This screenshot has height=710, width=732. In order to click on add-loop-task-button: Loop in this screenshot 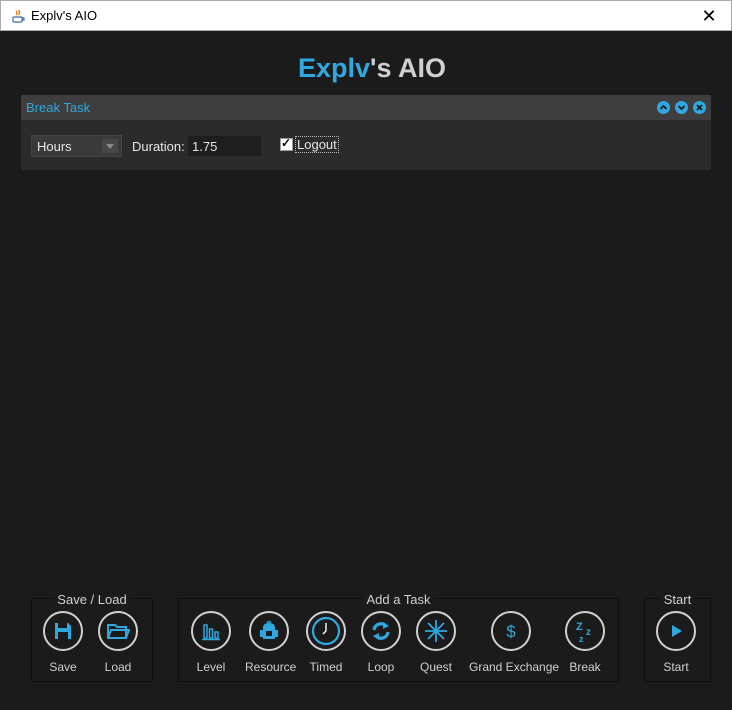, I will do `click(381, 642)`.